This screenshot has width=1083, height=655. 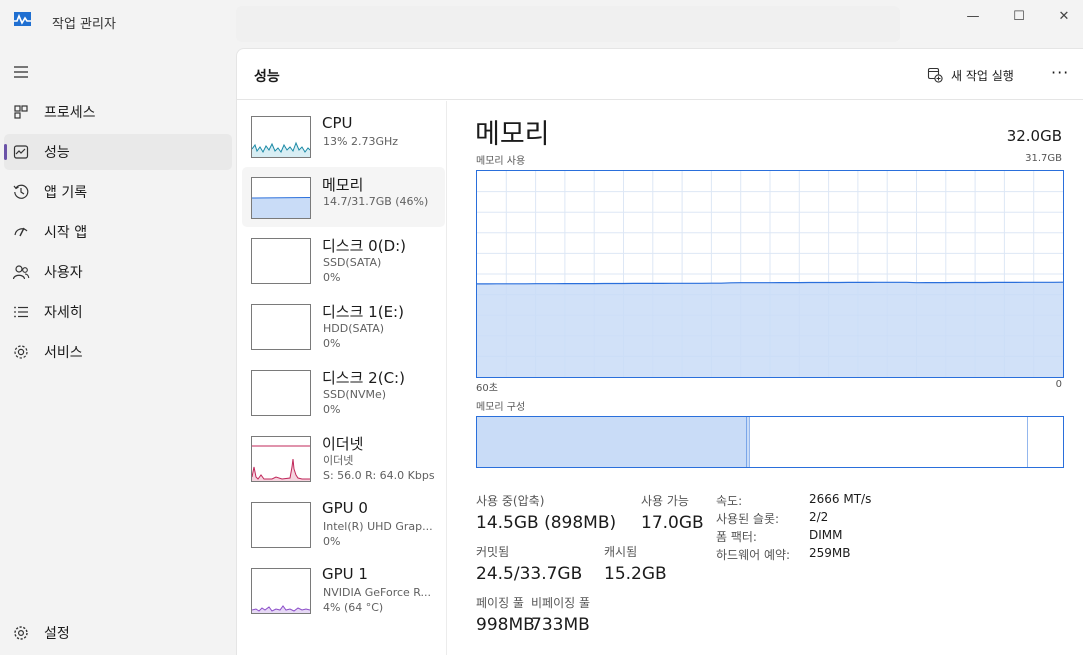 I want to click on sidebar-item-label: 앱 기록, so click(x=66, y=193).